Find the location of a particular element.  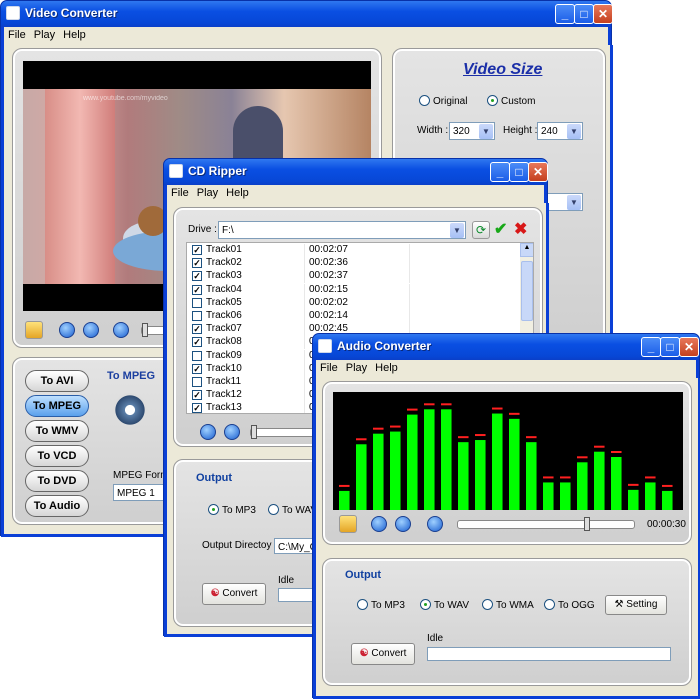

cd-seek-slider is located at coordinates (285, 432).